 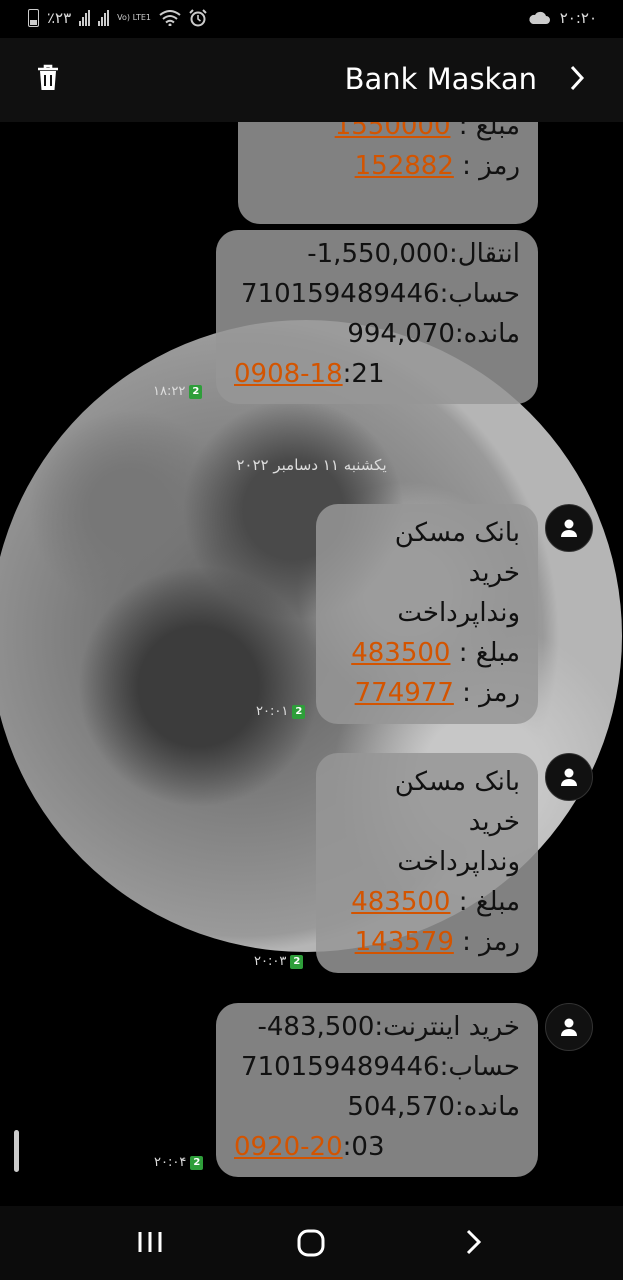 I want to click on back-icon, so click(x=474, y=1242).